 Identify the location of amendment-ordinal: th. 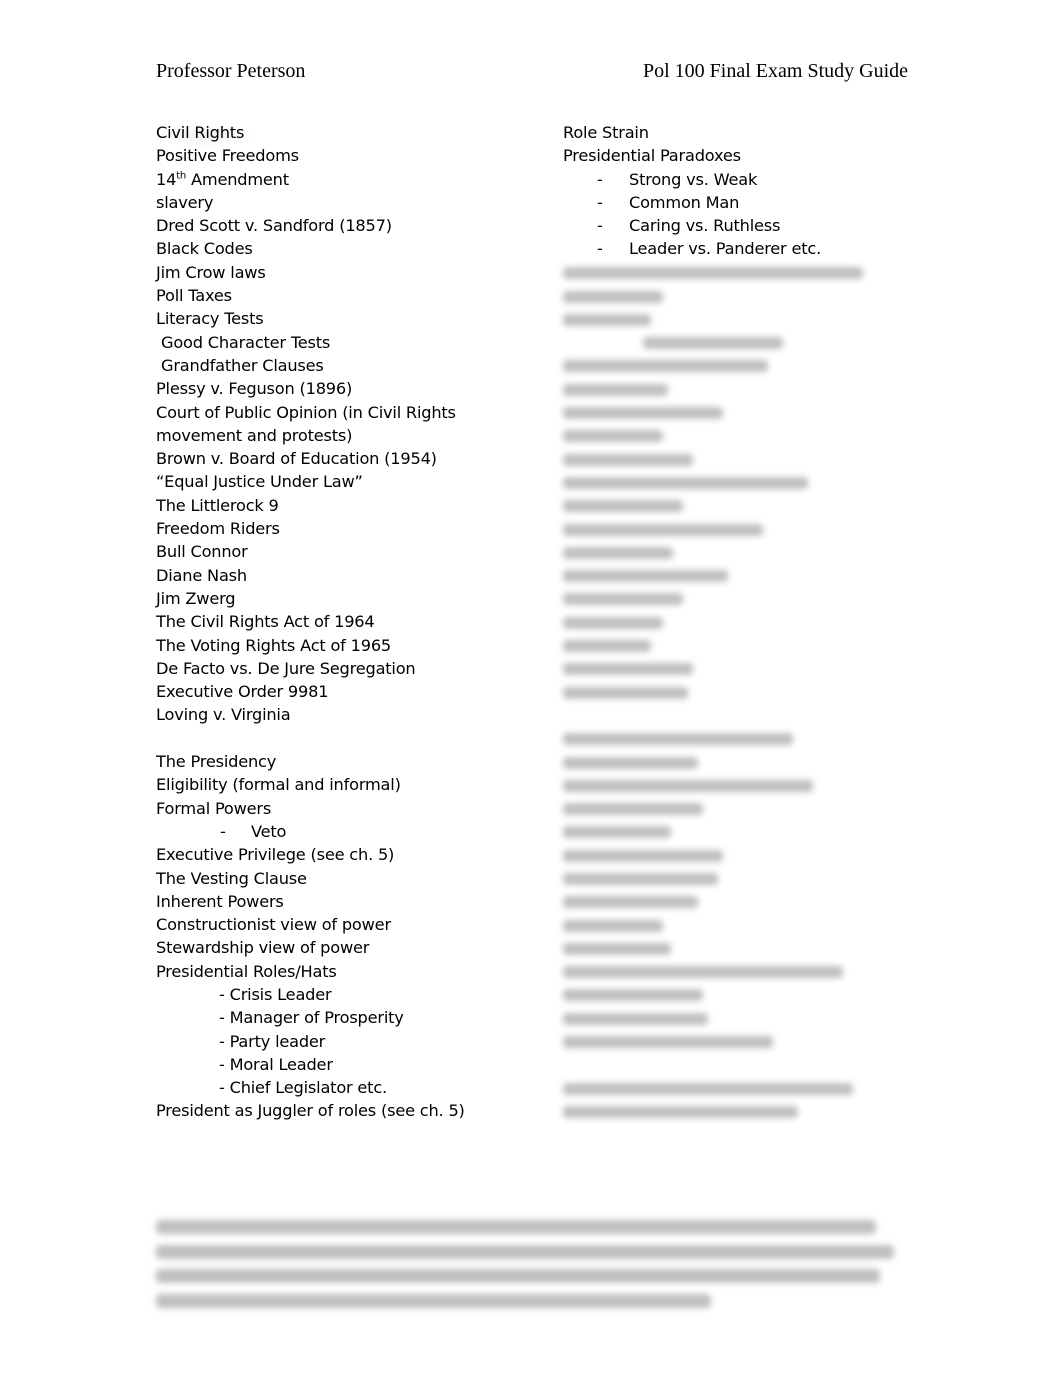
(181, 176).